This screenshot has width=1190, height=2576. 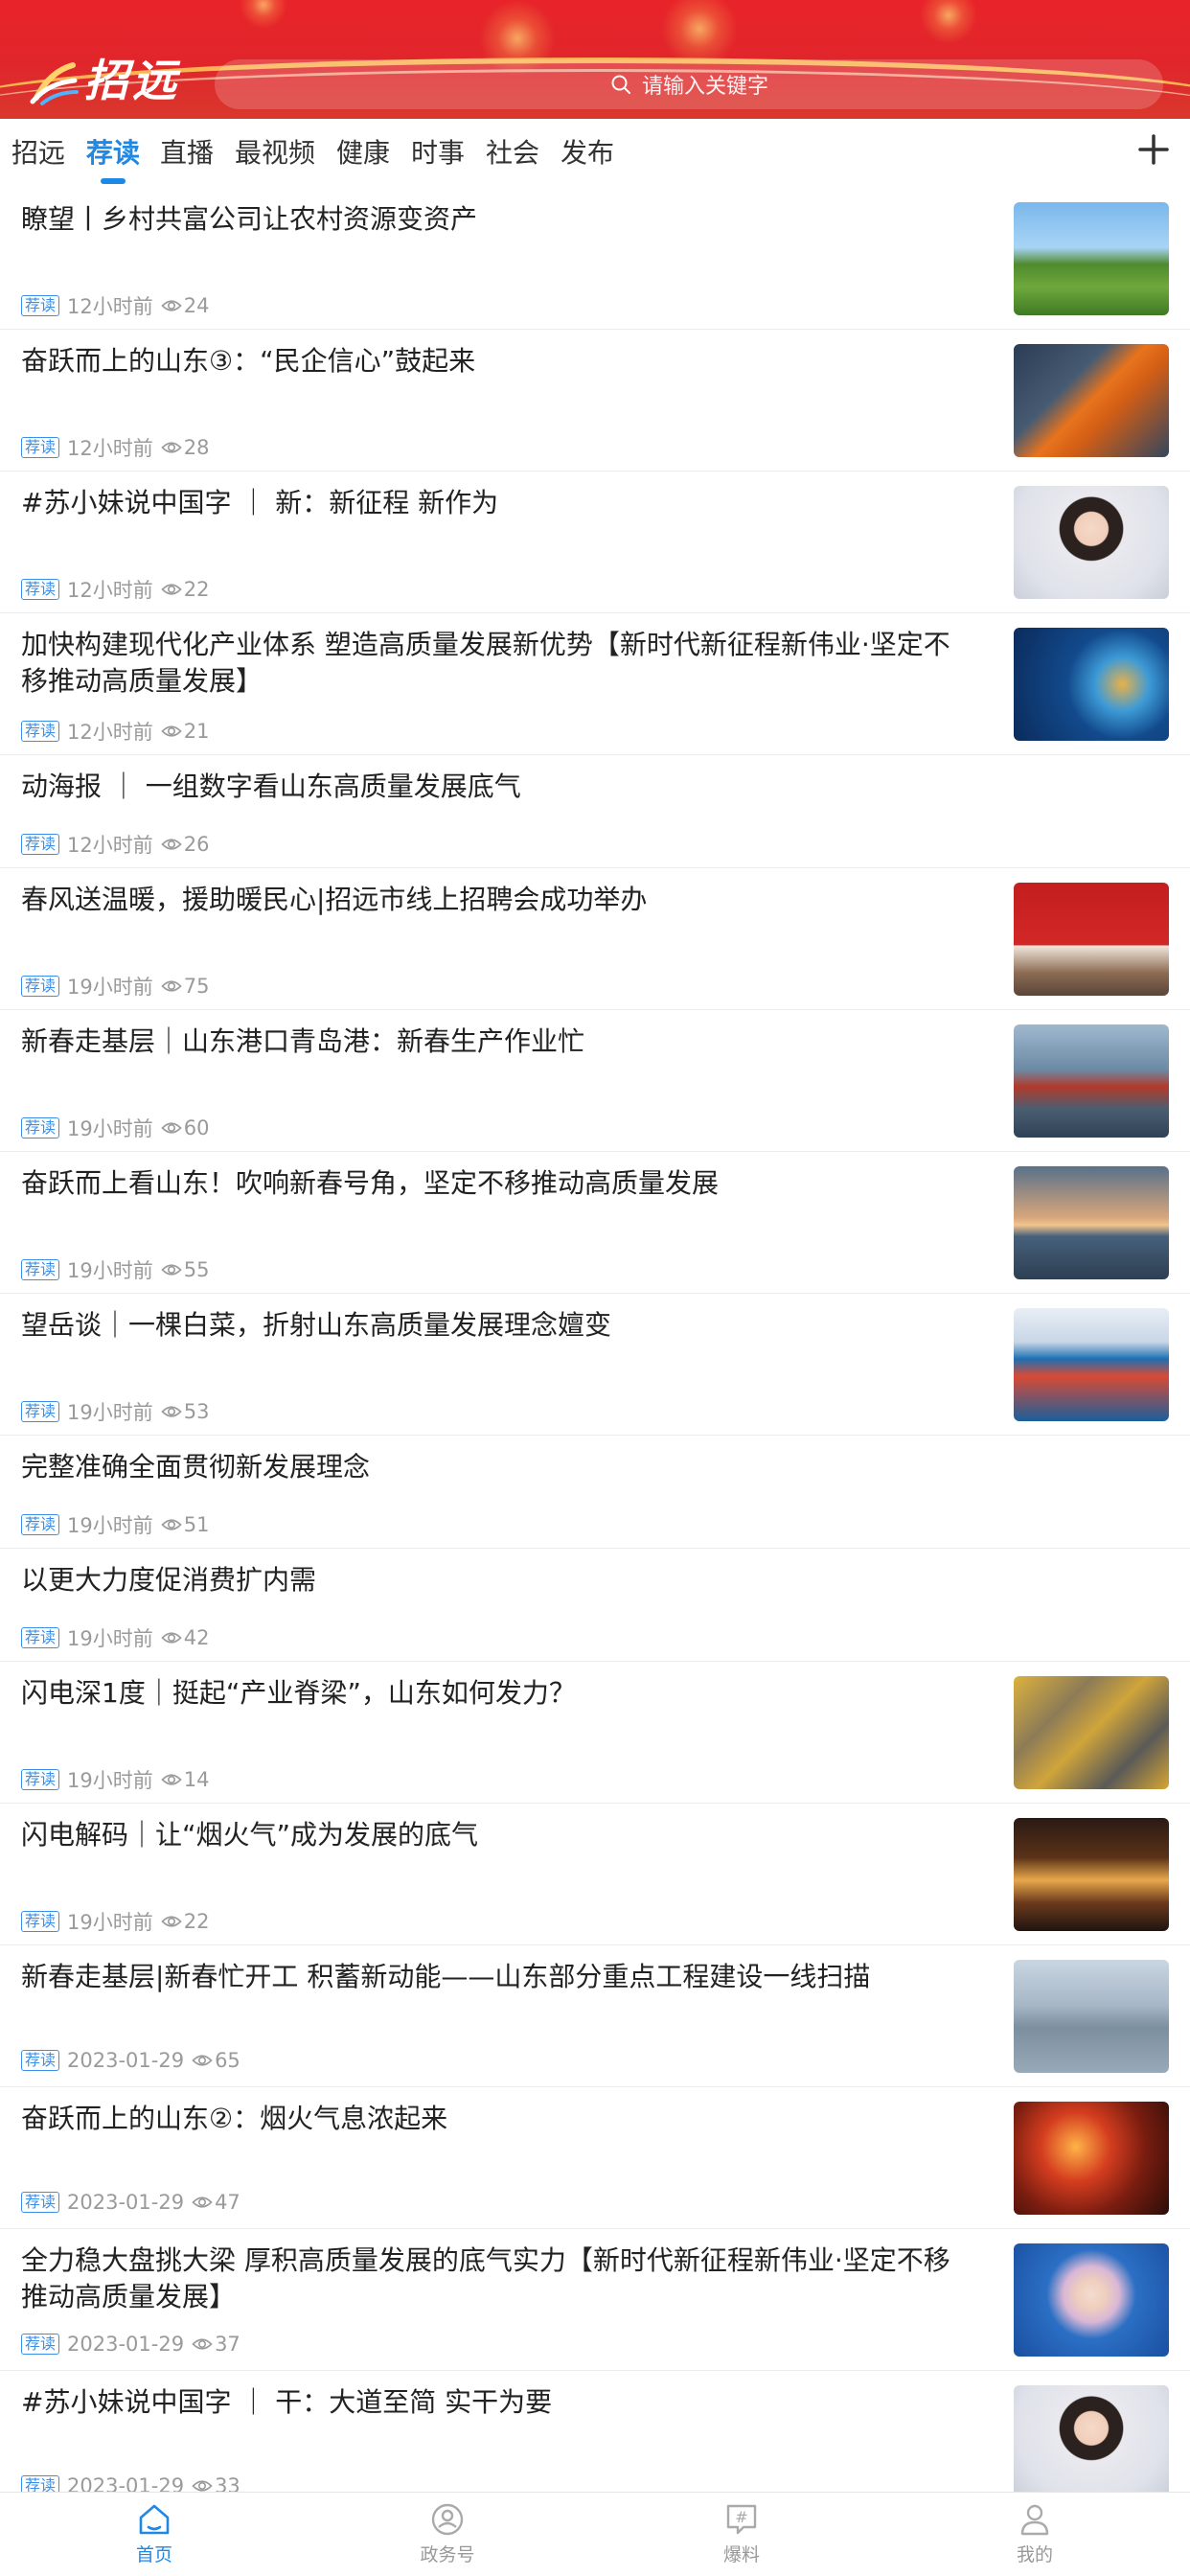 I want to click on article-item: 春风送温暖，援助暖民心|招远市线上招聘会成功举办 荐读 19小时前 75, so click(x=595, y=939).